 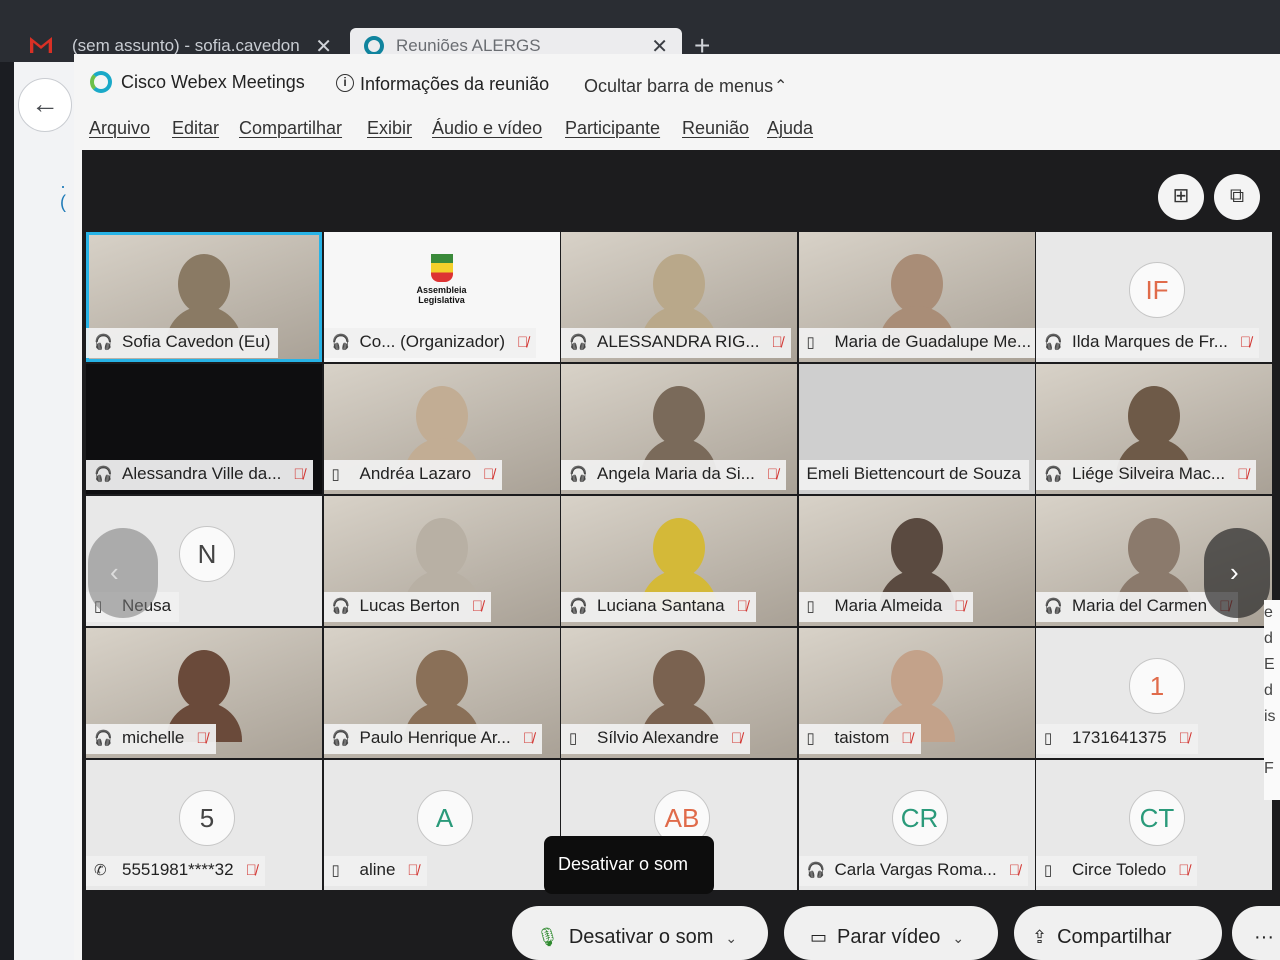 I want to click on participant-tile: Emeli Biettencourt de Souza, so click(x=916, y=429).